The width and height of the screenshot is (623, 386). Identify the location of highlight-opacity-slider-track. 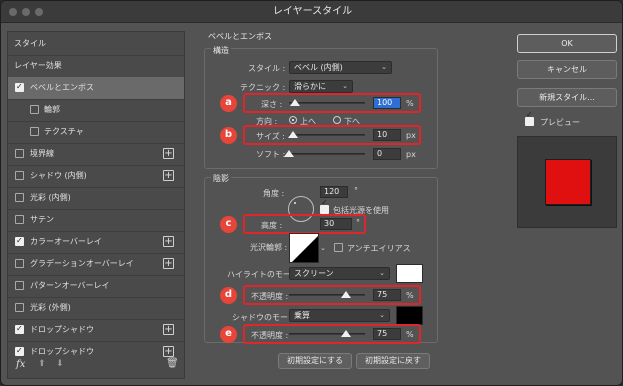
(327, 295).